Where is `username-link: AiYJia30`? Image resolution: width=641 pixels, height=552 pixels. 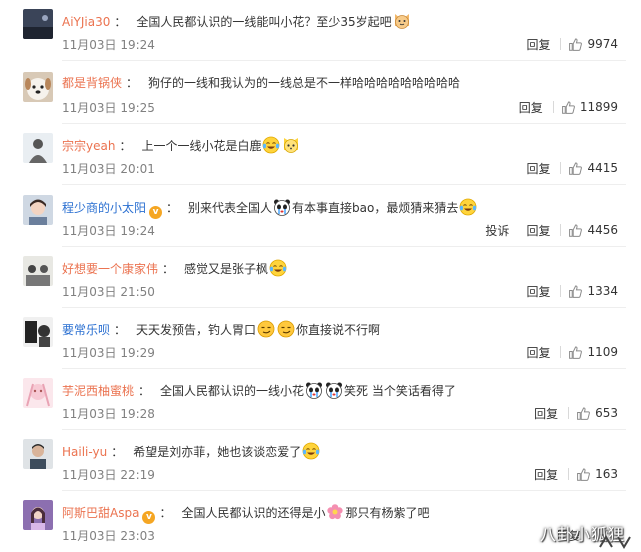
username-link: AiYJia30 is located at coordinates (86, 22).